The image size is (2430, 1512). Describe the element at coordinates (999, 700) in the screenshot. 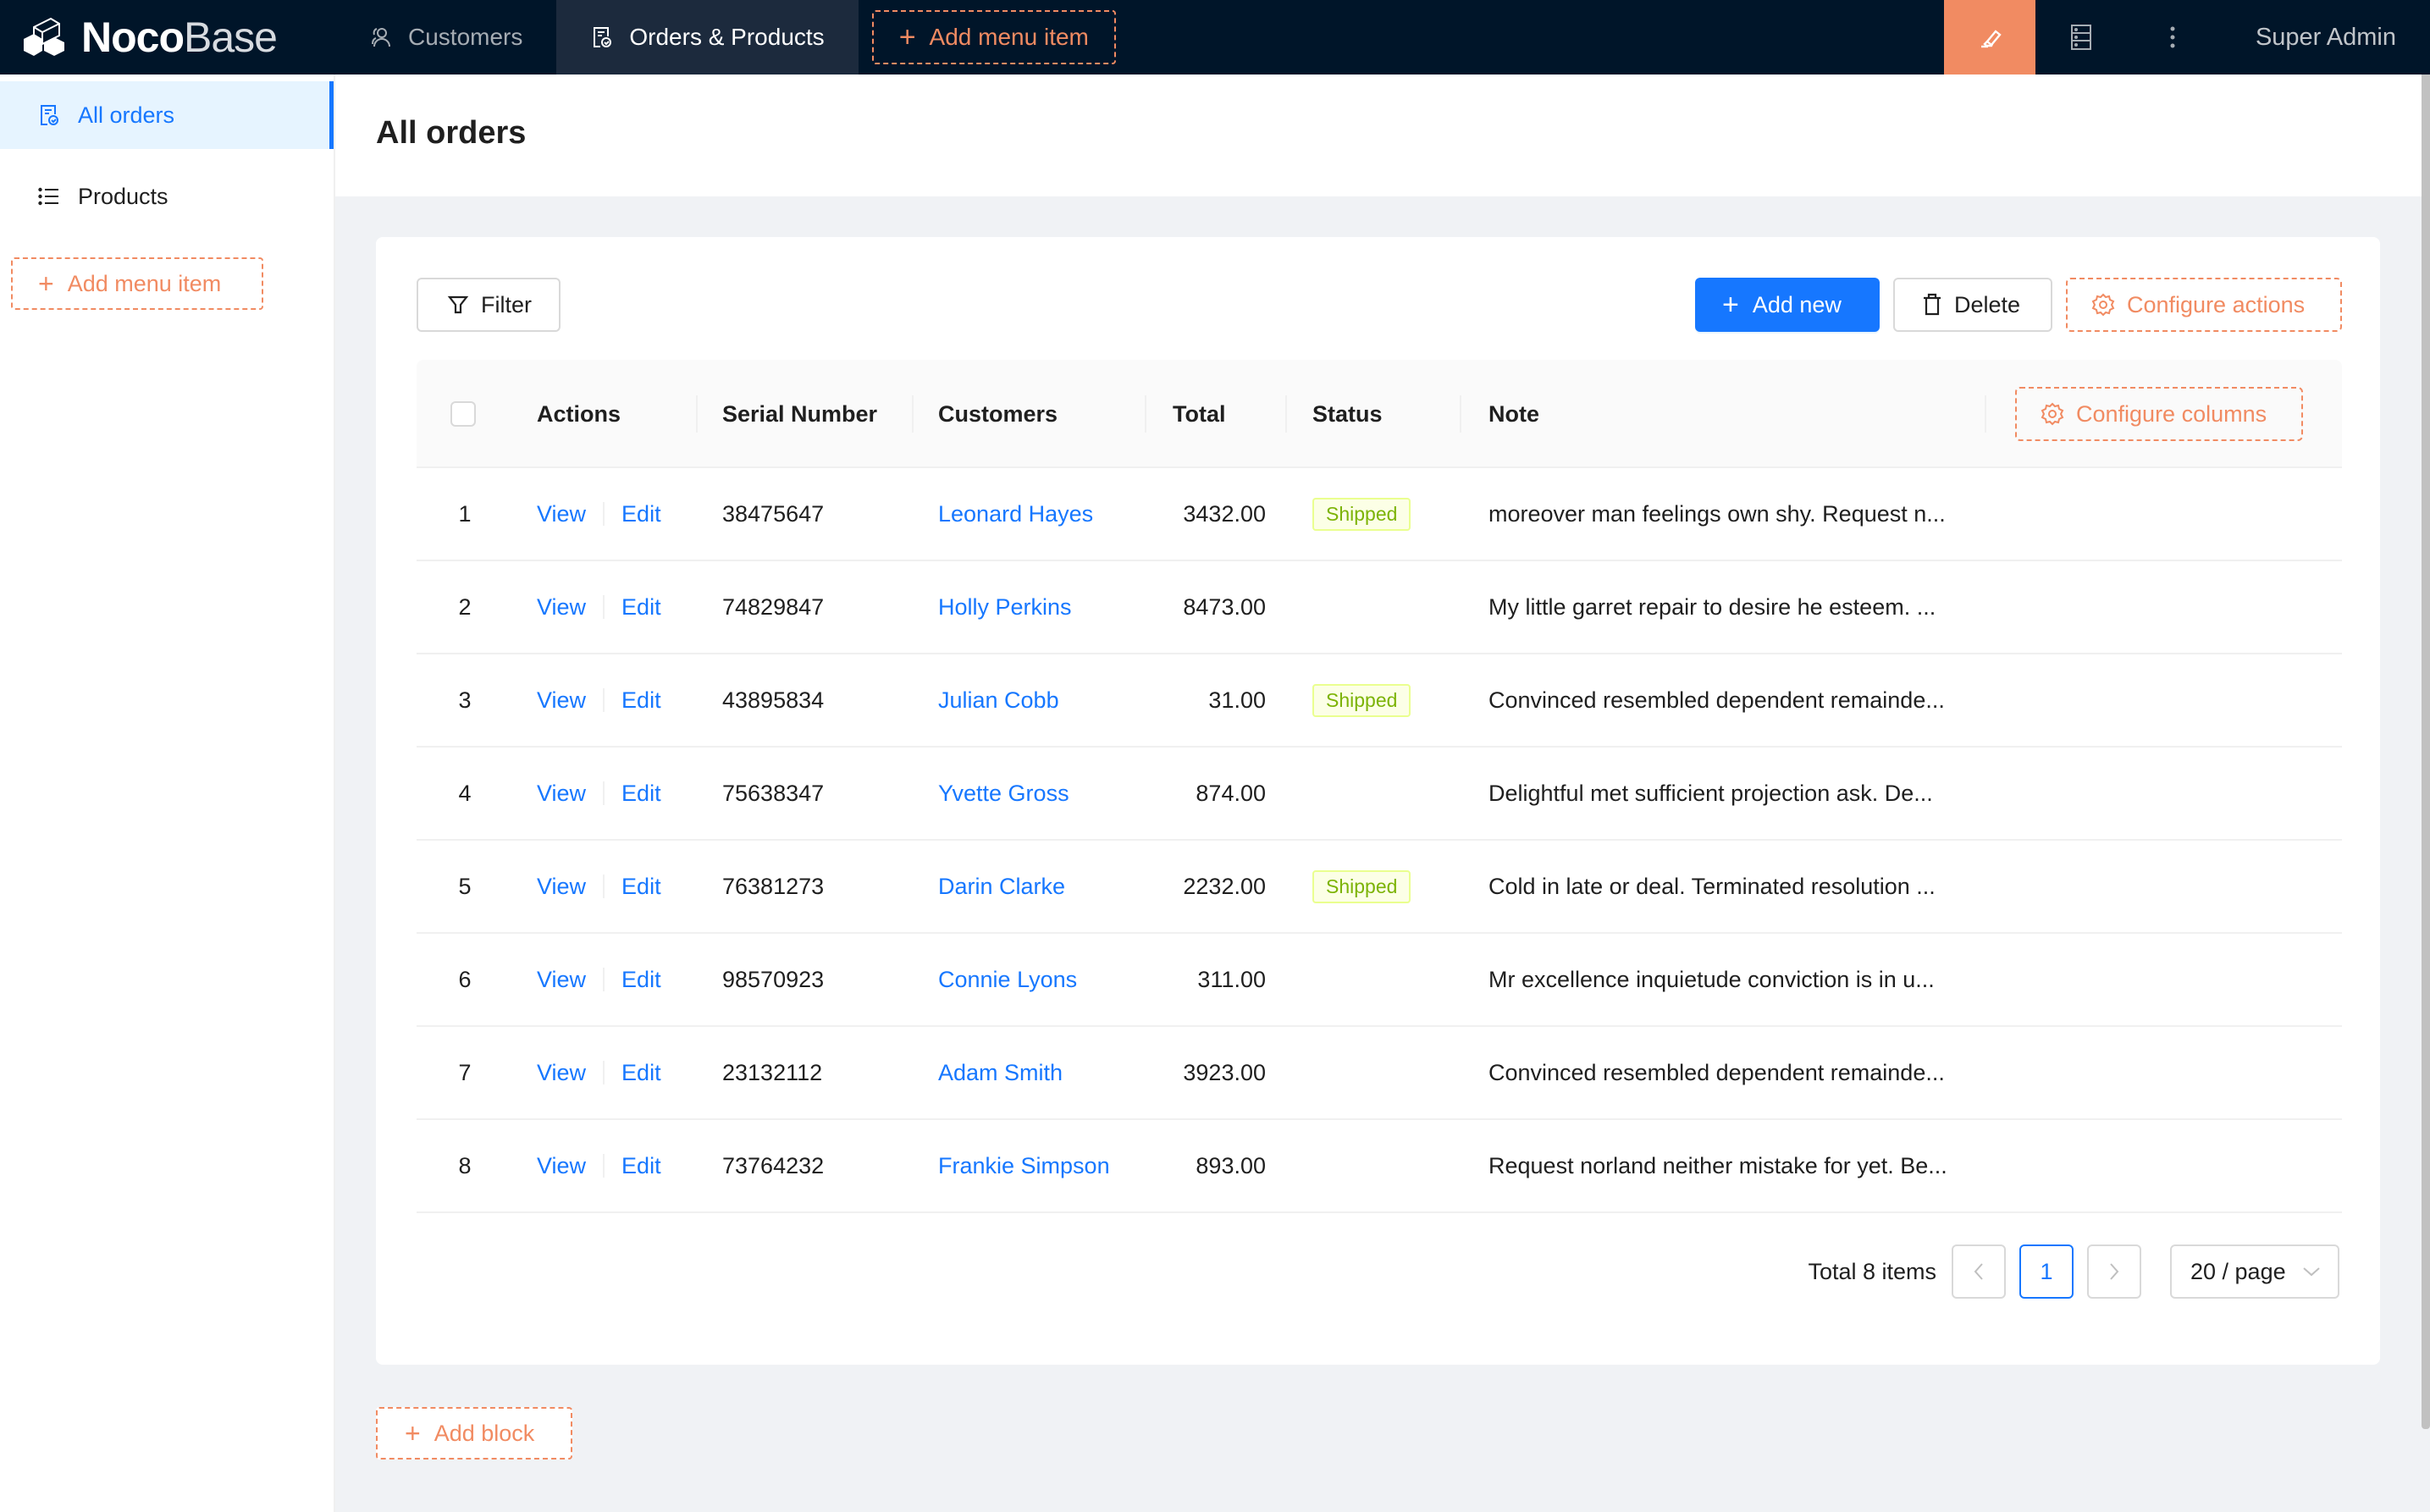

I see `customer-link: Julian Cobb` at that location.